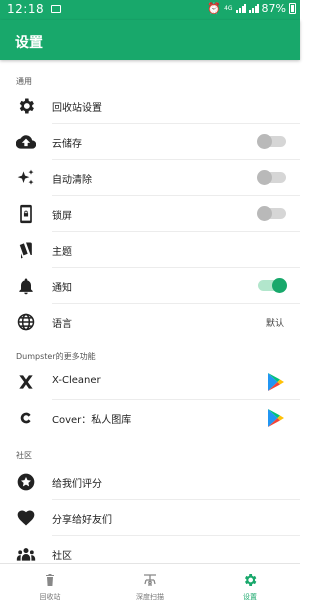 This screenshot has height=607, width=320. I want to click on community-share: 分享给好友们, so click(150, 518).